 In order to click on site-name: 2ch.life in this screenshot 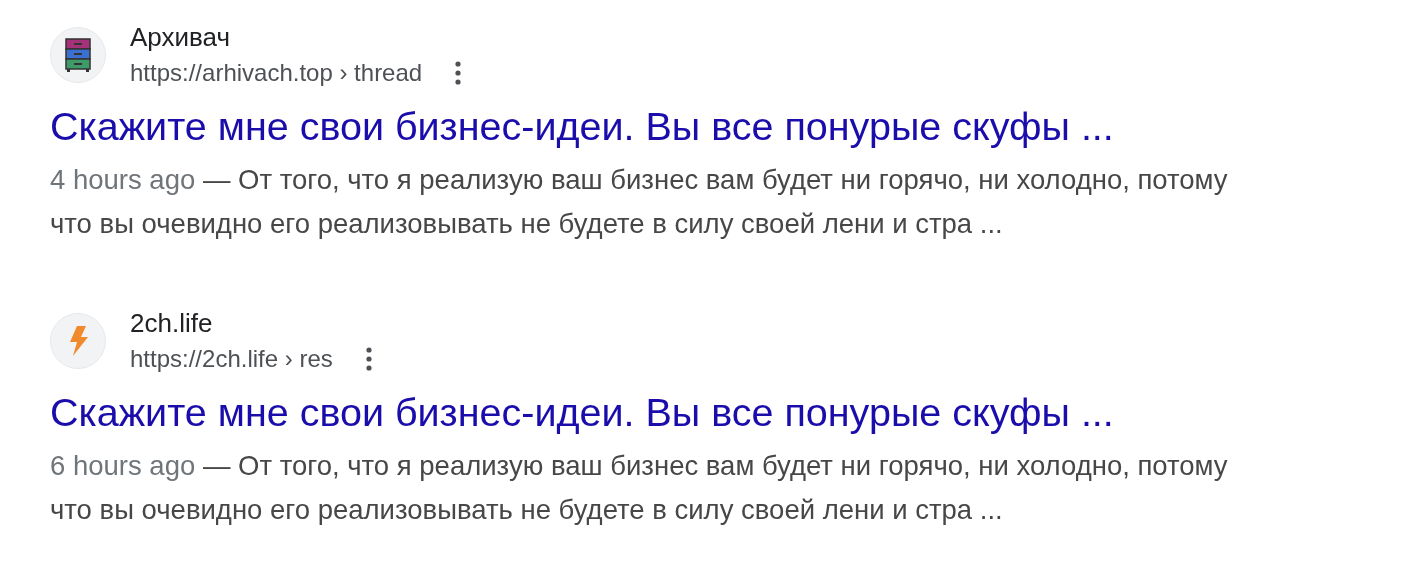, I will do `click(172, 323)`.